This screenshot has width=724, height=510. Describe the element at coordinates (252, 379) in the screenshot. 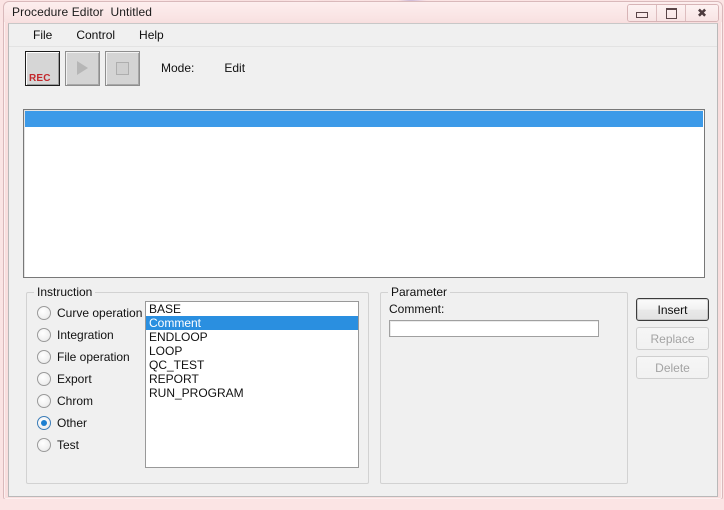

I see `list-item: REPORT` at that location.